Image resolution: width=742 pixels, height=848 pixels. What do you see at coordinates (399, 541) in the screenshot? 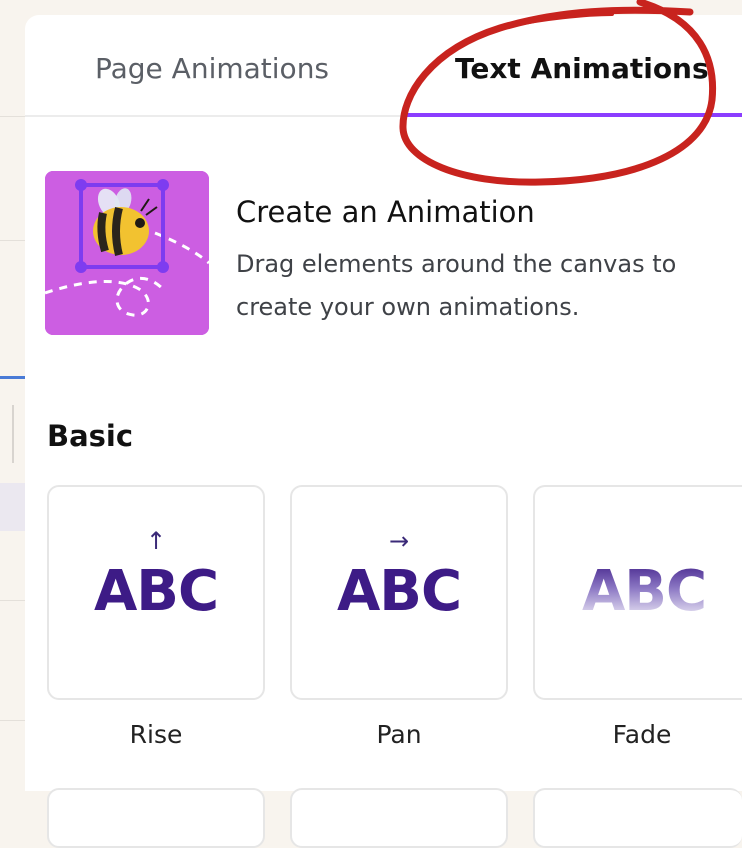
I see `arrow-right-icon: →` at bounding box center [399, 541].